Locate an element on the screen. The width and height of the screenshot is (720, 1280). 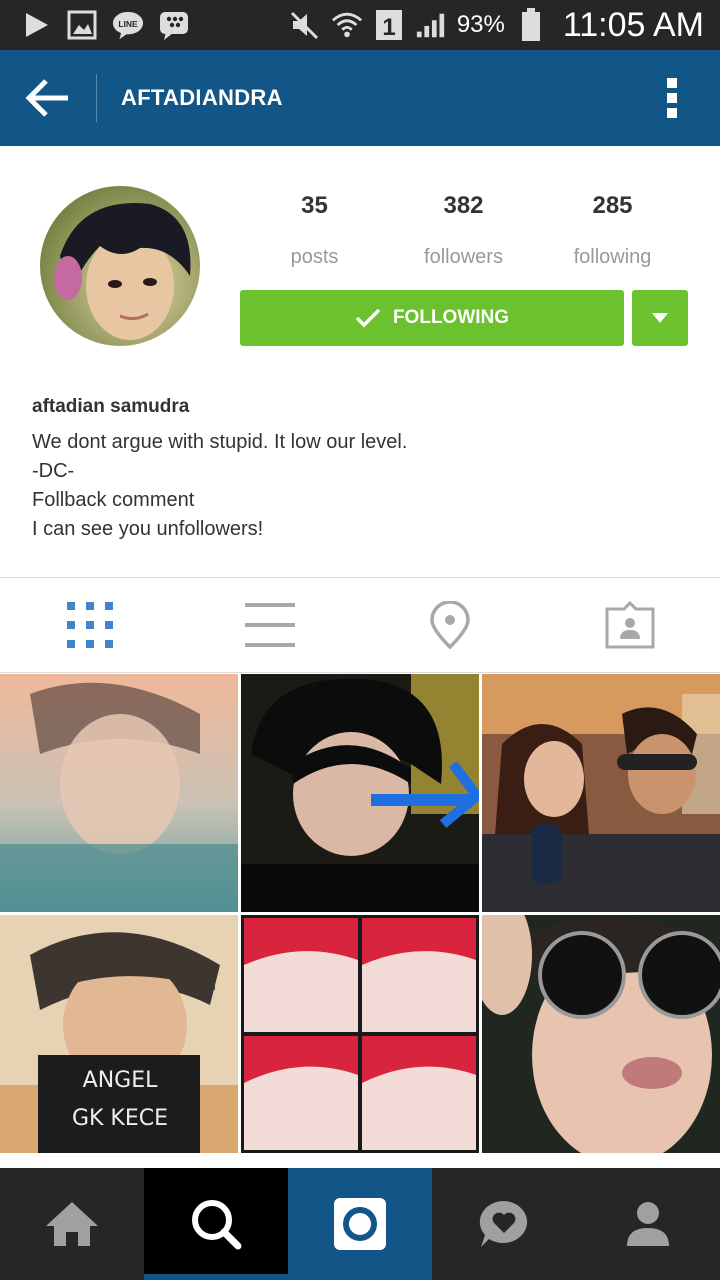
activity-icon is located at coordinates (503, 1223).